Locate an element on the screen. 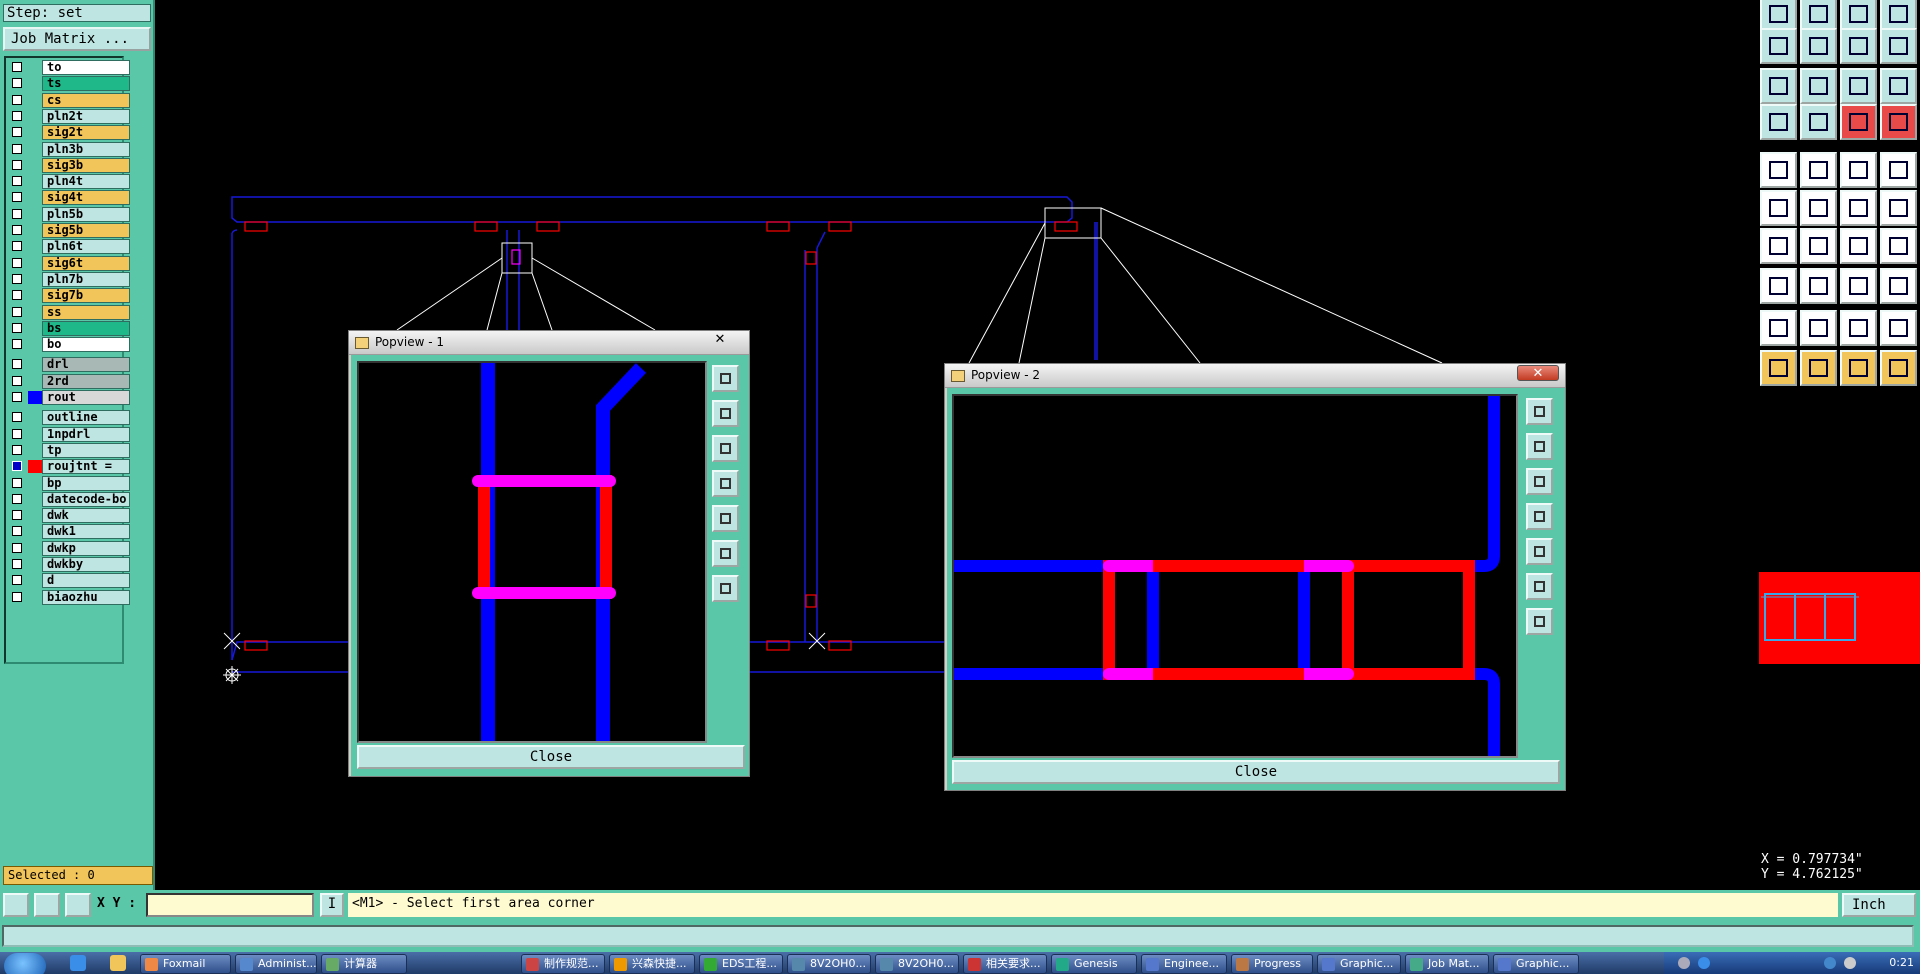 The height and width of the screenshot is (974, 1920). layer-name: rout is located at coordinates (86, 397).